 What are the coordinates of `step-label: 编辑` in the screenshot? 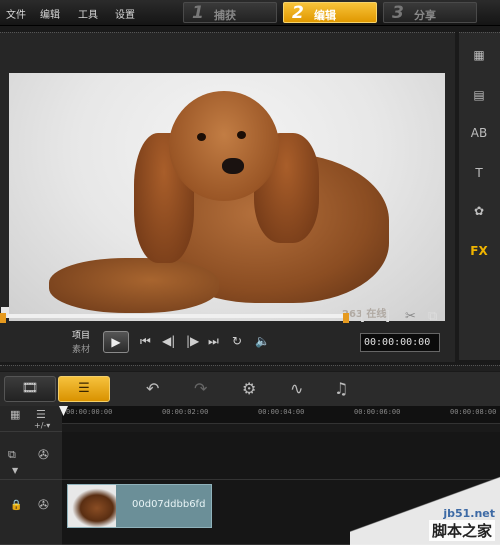 It's located at (325, 15).